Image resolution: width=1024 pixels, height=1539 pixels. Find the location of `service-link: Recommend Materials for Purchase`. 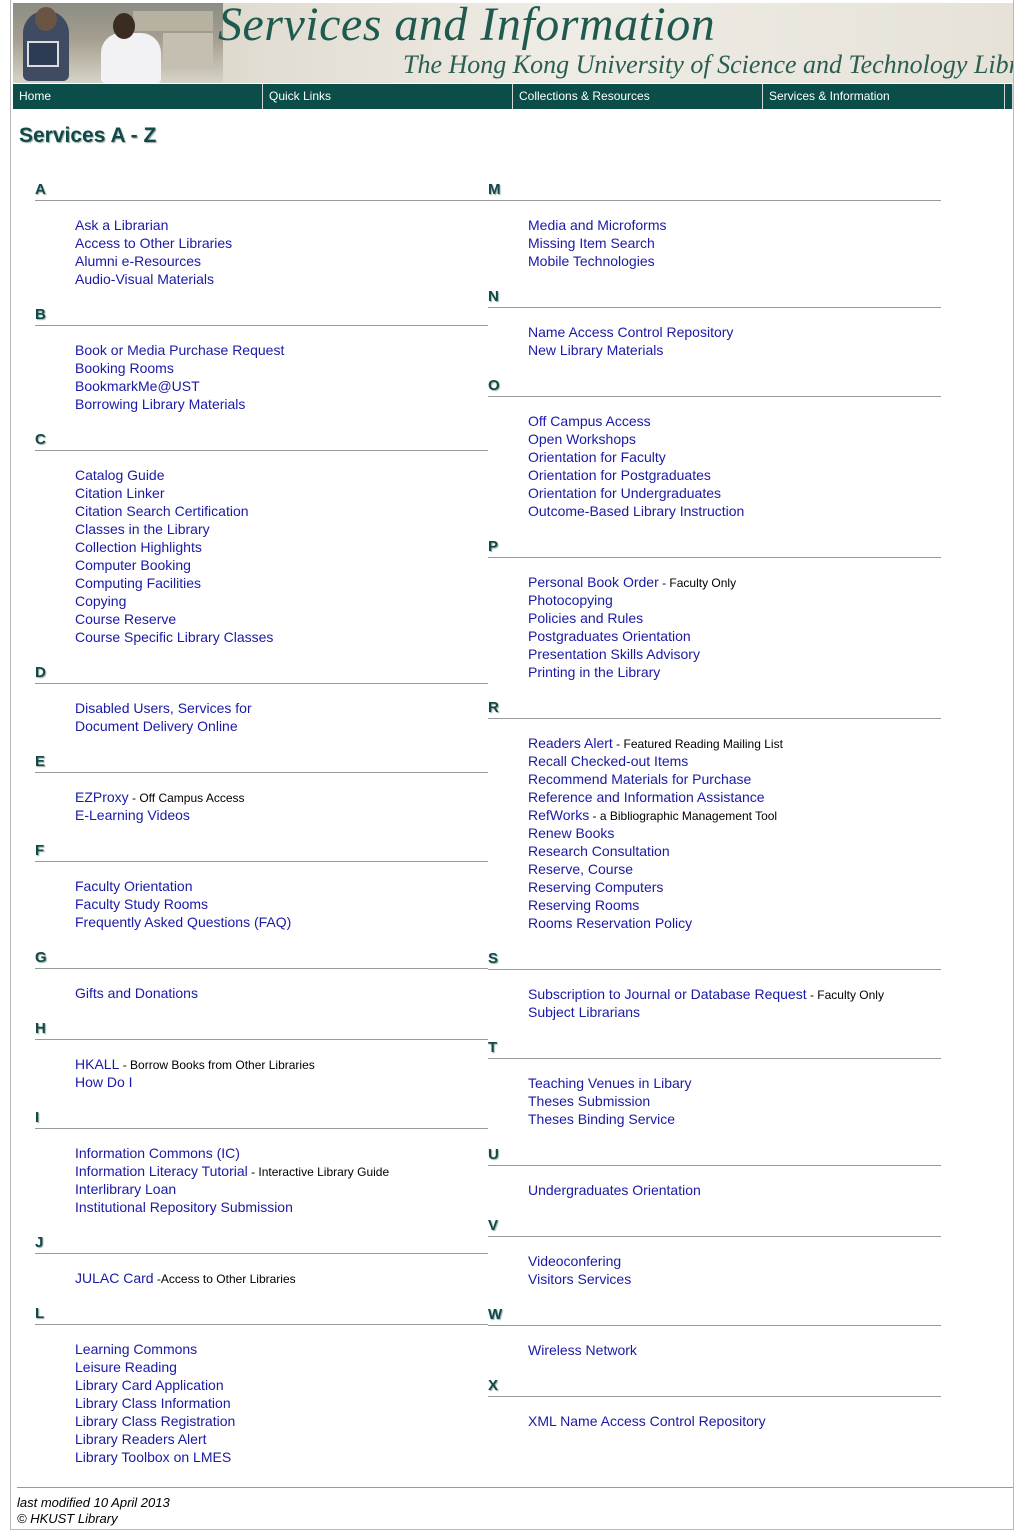

service-link: Recommend Materials for Purchase is located at coordinates (639, 779).